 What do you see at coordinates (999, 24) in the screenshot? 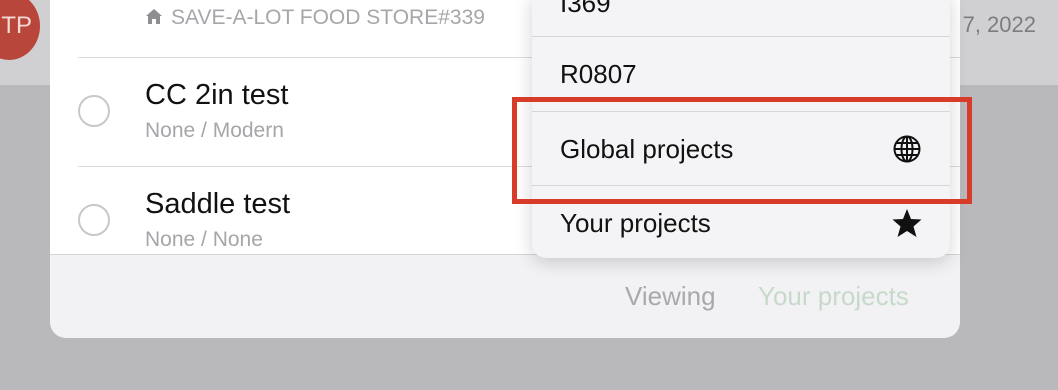
I see `background-date: 7, 2022` at bounding box center [999, 24].